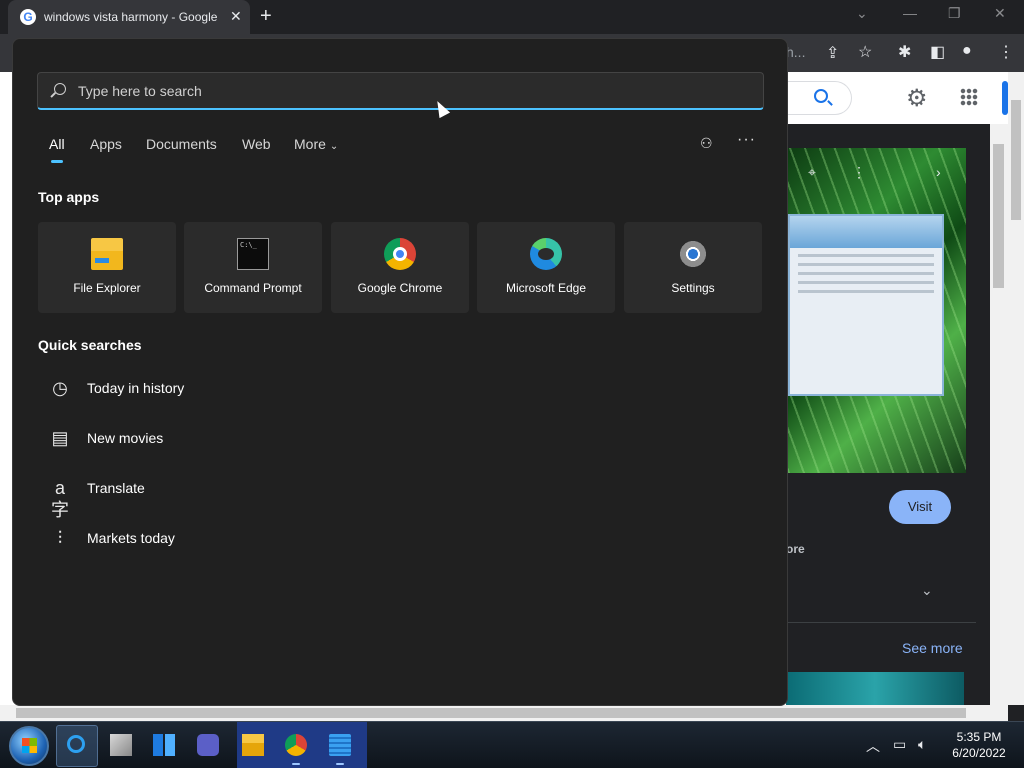  What do you see at coordinates (199, 496) in the screenshot?
I see `quick-search-translate: a字 Translate` at bounding box center [199, 496].